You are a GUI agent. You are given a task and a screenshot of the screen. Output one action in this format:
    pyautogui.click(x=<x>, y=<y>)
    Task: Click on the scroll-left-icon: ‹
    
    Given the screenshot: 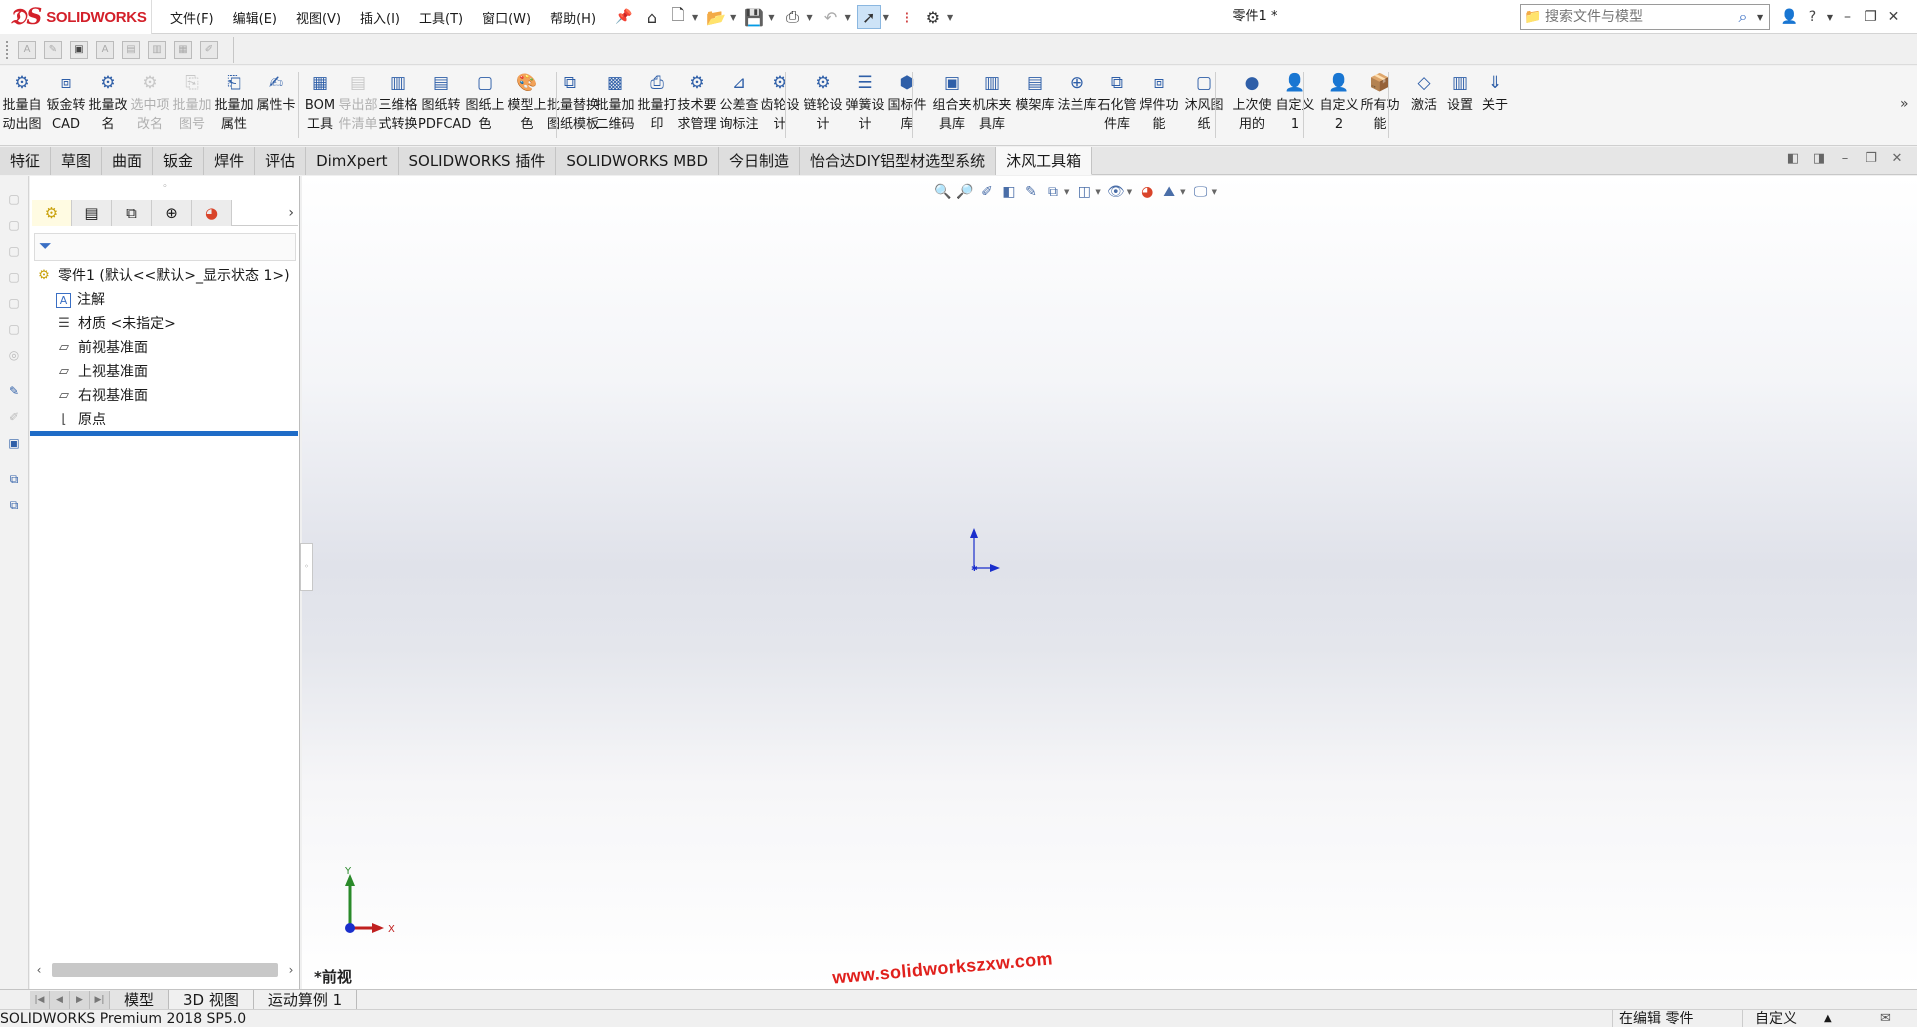 What is the action you would take?
    pyautogui.click(x=39, y=970)
    